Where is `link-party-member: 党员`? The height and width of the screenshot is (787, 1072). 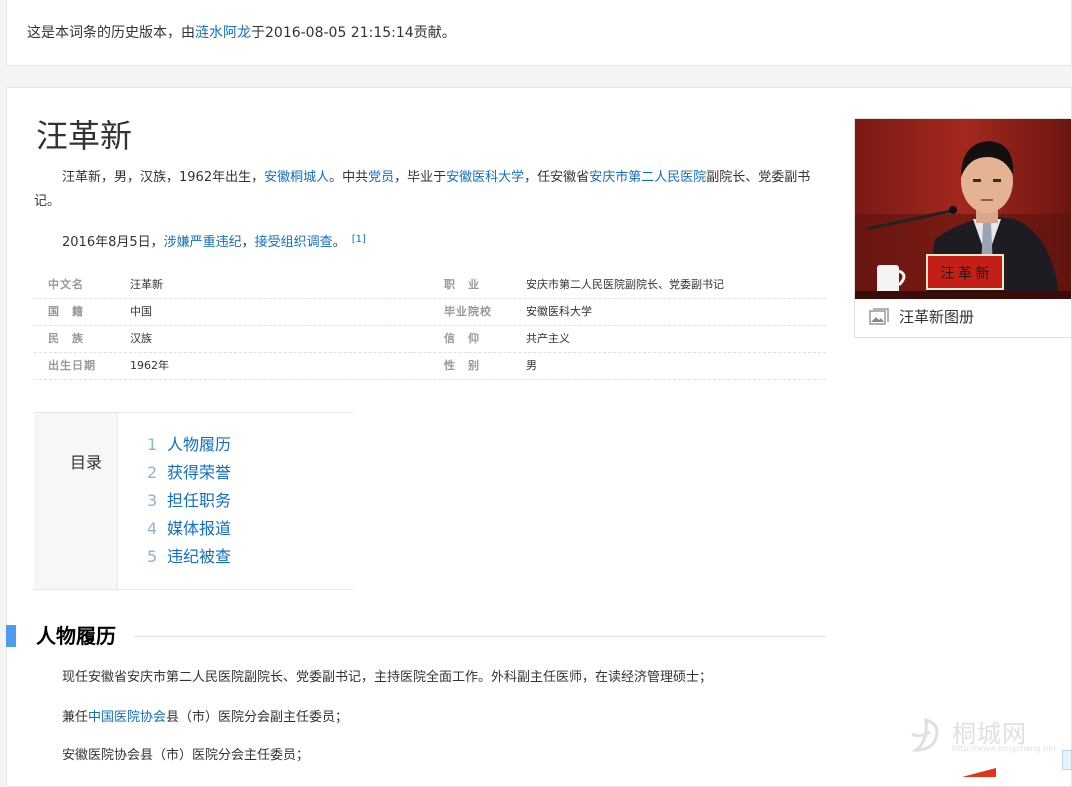
link-party-member: 党员 is located at coordinates (381, 177).